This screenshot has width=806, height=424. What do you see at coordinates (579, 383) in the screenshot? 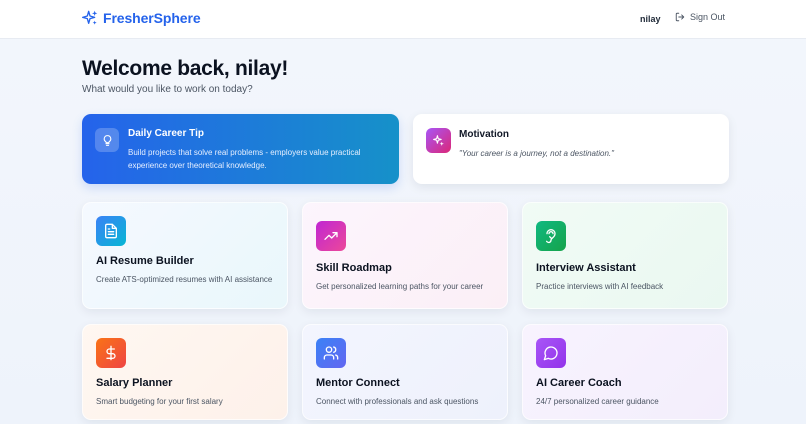
I see `card-title: AI Career Coach` at bounding box center [579, 383].